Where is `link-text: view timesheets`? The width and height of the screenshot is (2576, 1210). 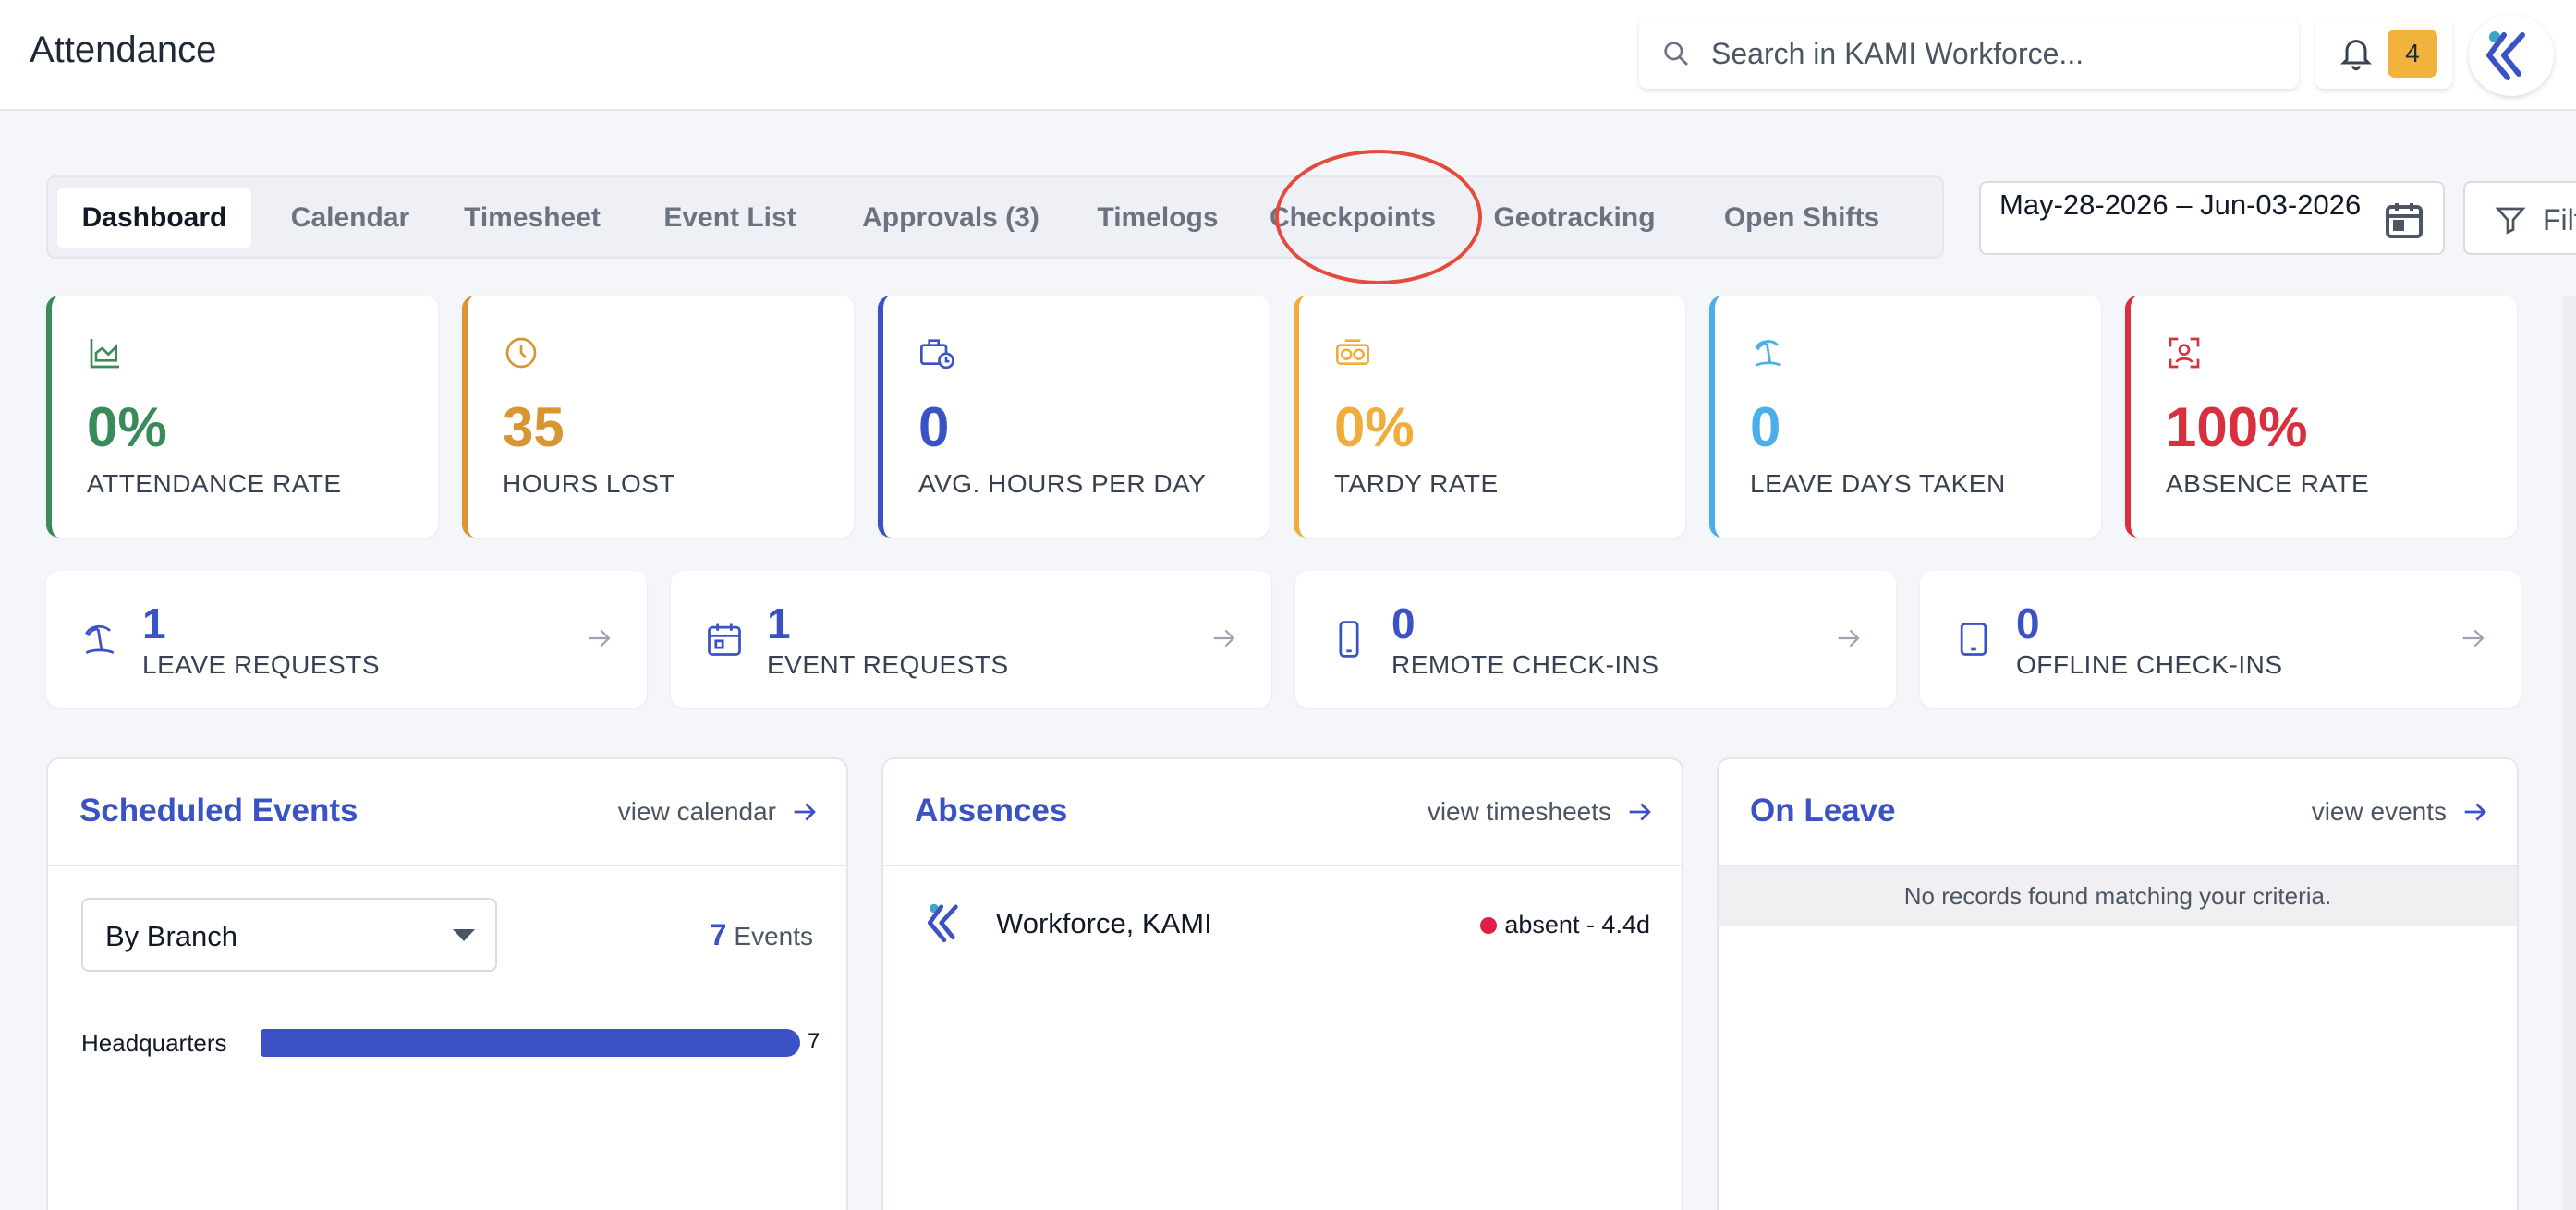 link-text: view timesheets is located at coordinates (1519, 811).